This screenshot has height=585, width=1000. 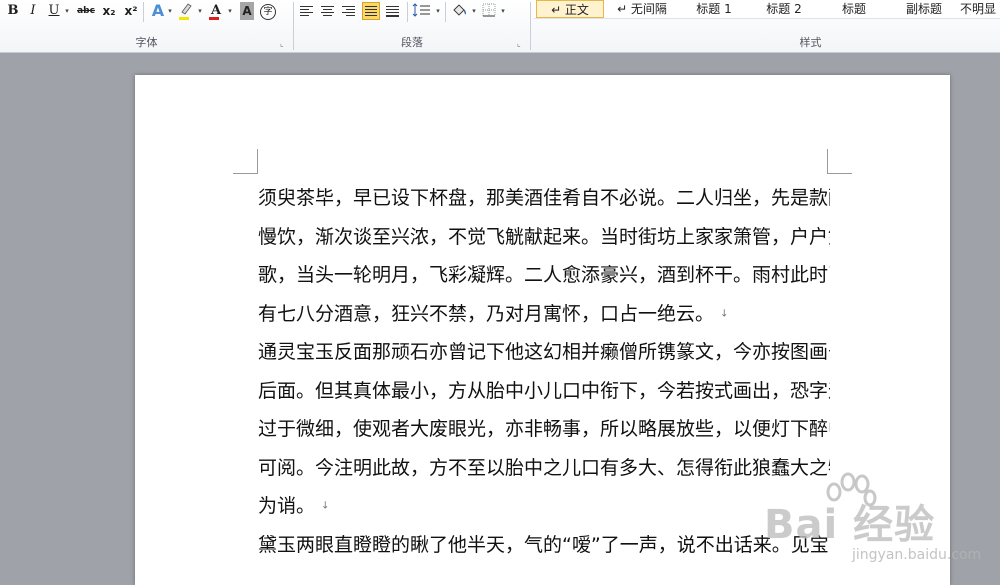 What do you see at coordinates (158, 11) in the screenshot?
I see `text-effect-button: A` at bounding box center [158, 11].